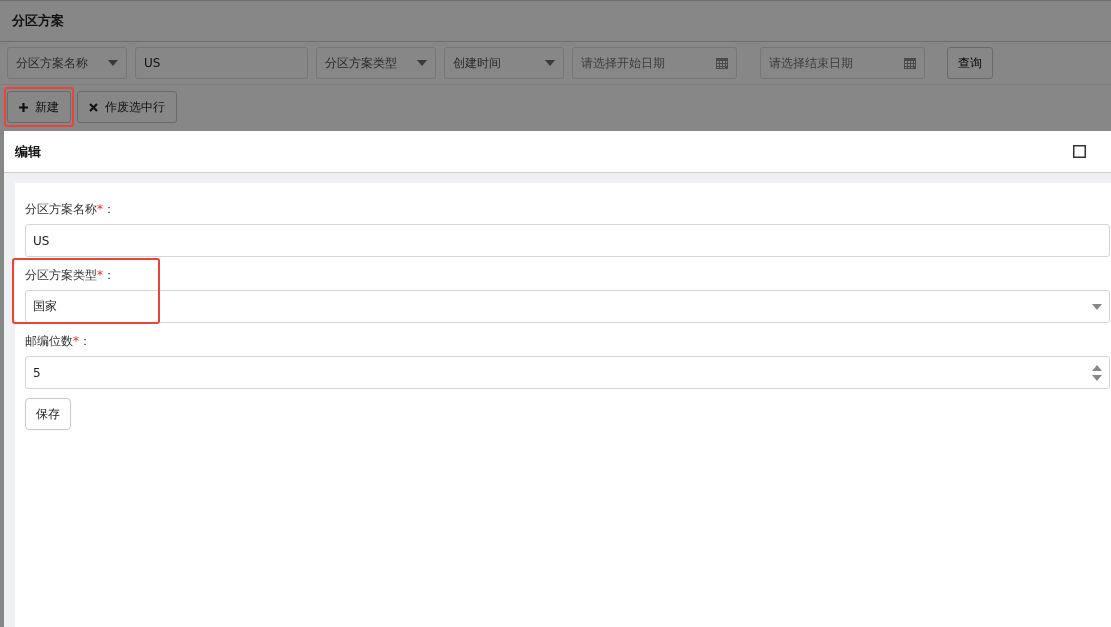 The image size is (1111, 627). Describe the element at coordinates (1097, 372) in the screenshot. I see `spinner-icon` at that location.